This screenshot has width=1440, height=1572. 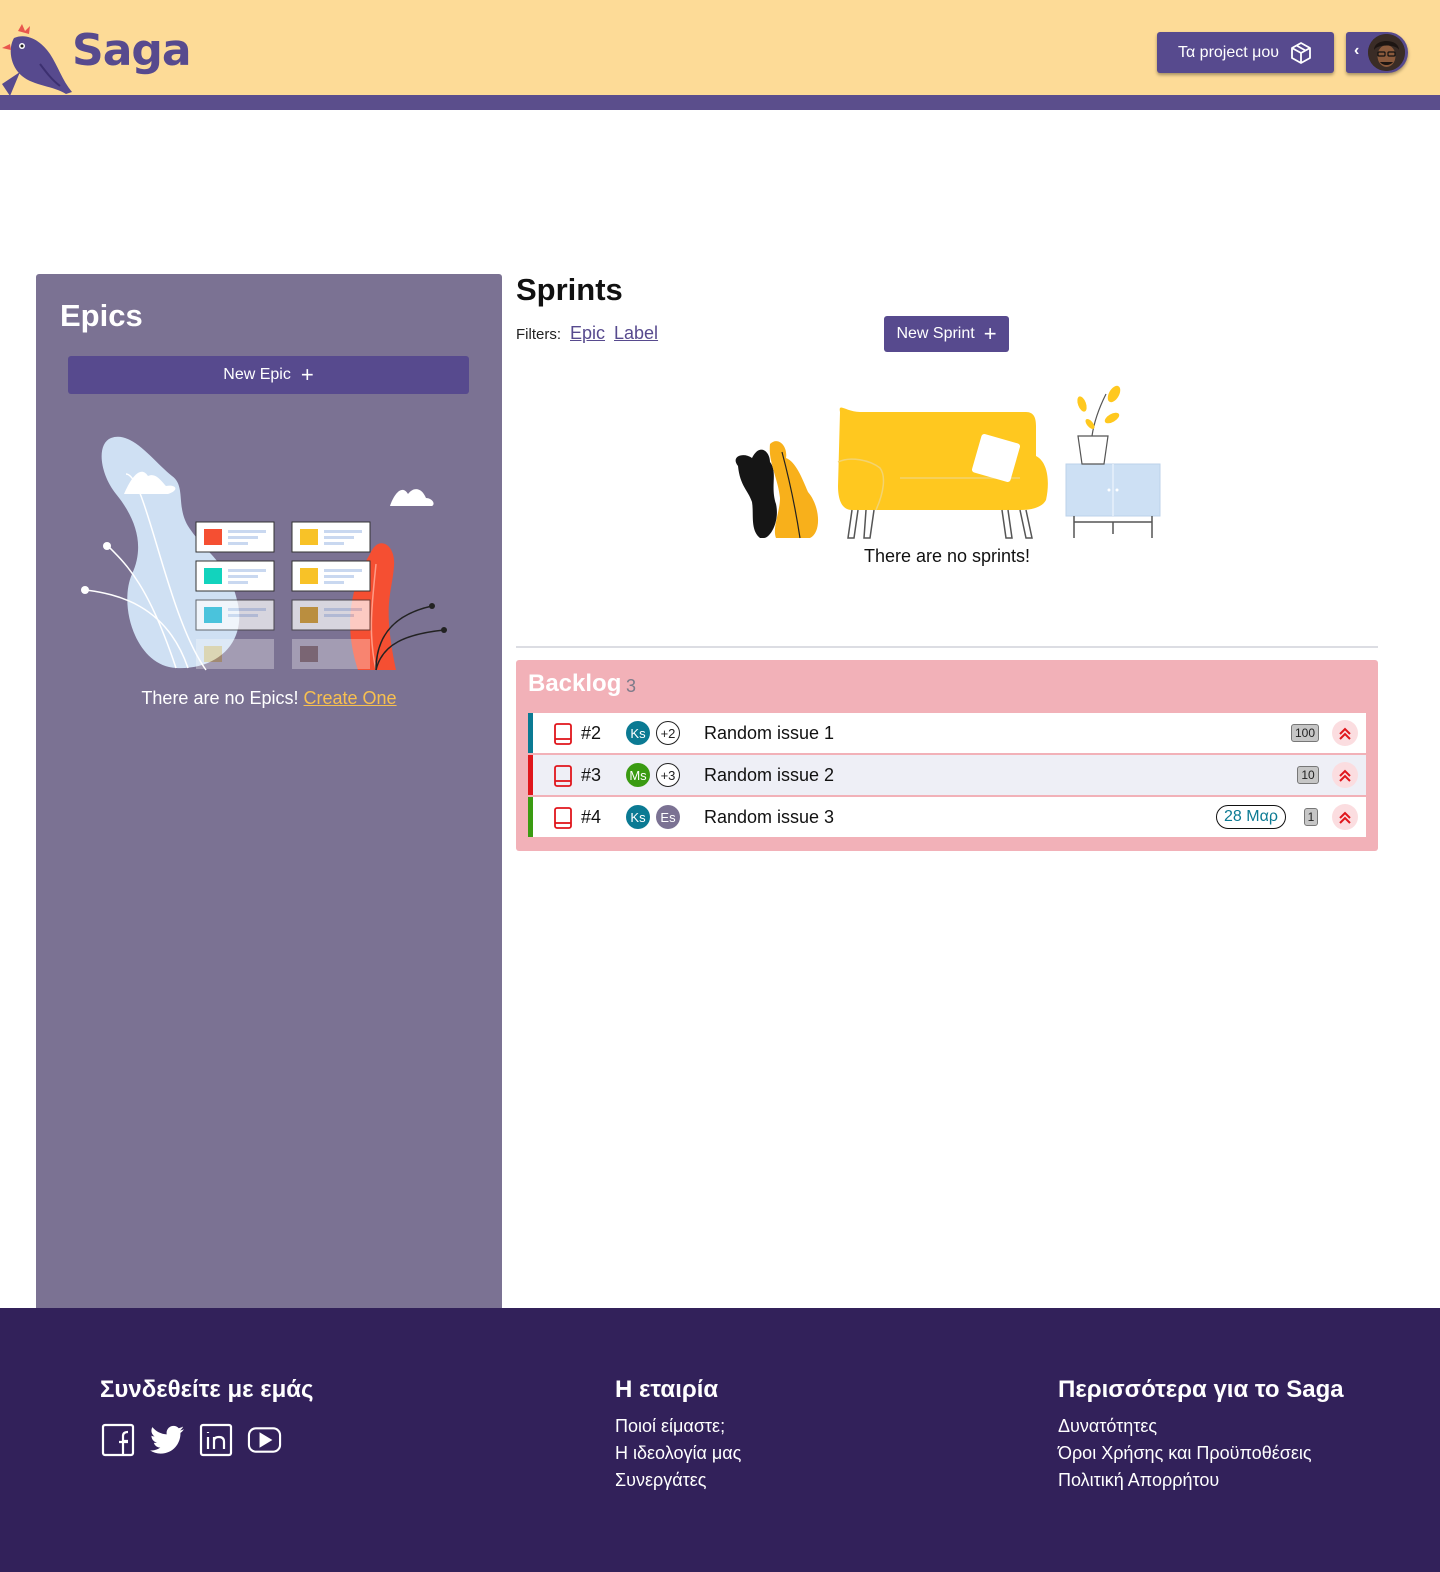 What do you see at coordinates (1301, 52) in the screenshot?
I see `cube-icon` at bounding box center [1301, 52].